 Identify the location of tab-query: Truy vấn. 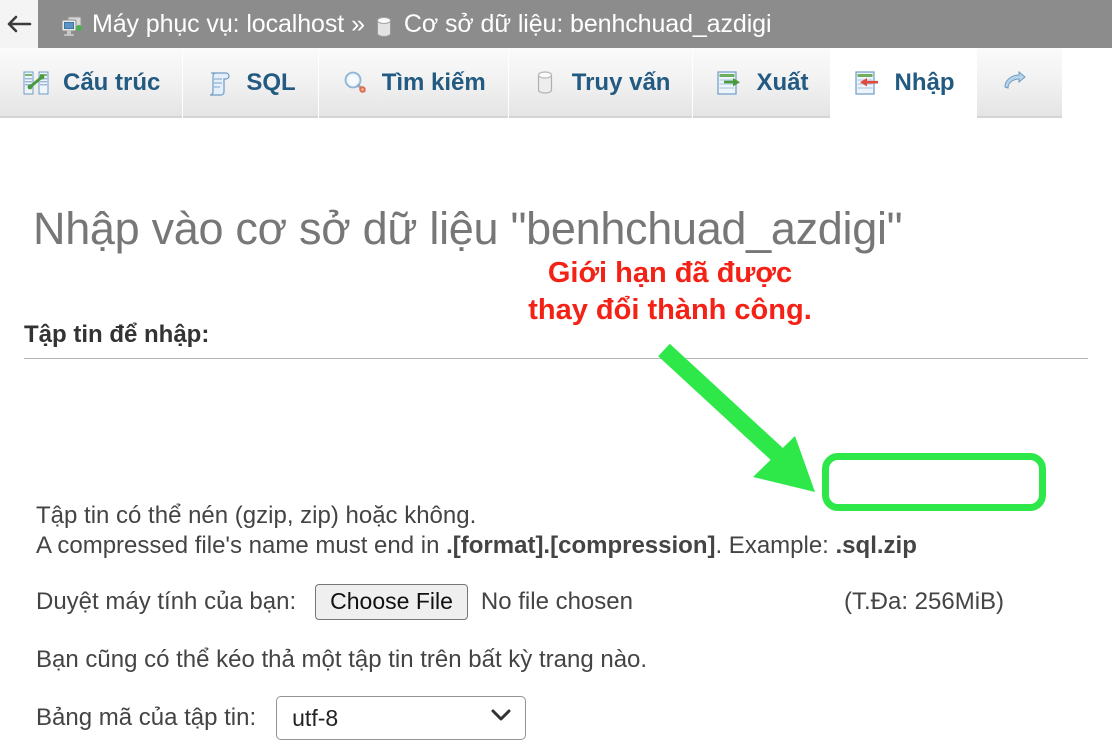
(601, 83).